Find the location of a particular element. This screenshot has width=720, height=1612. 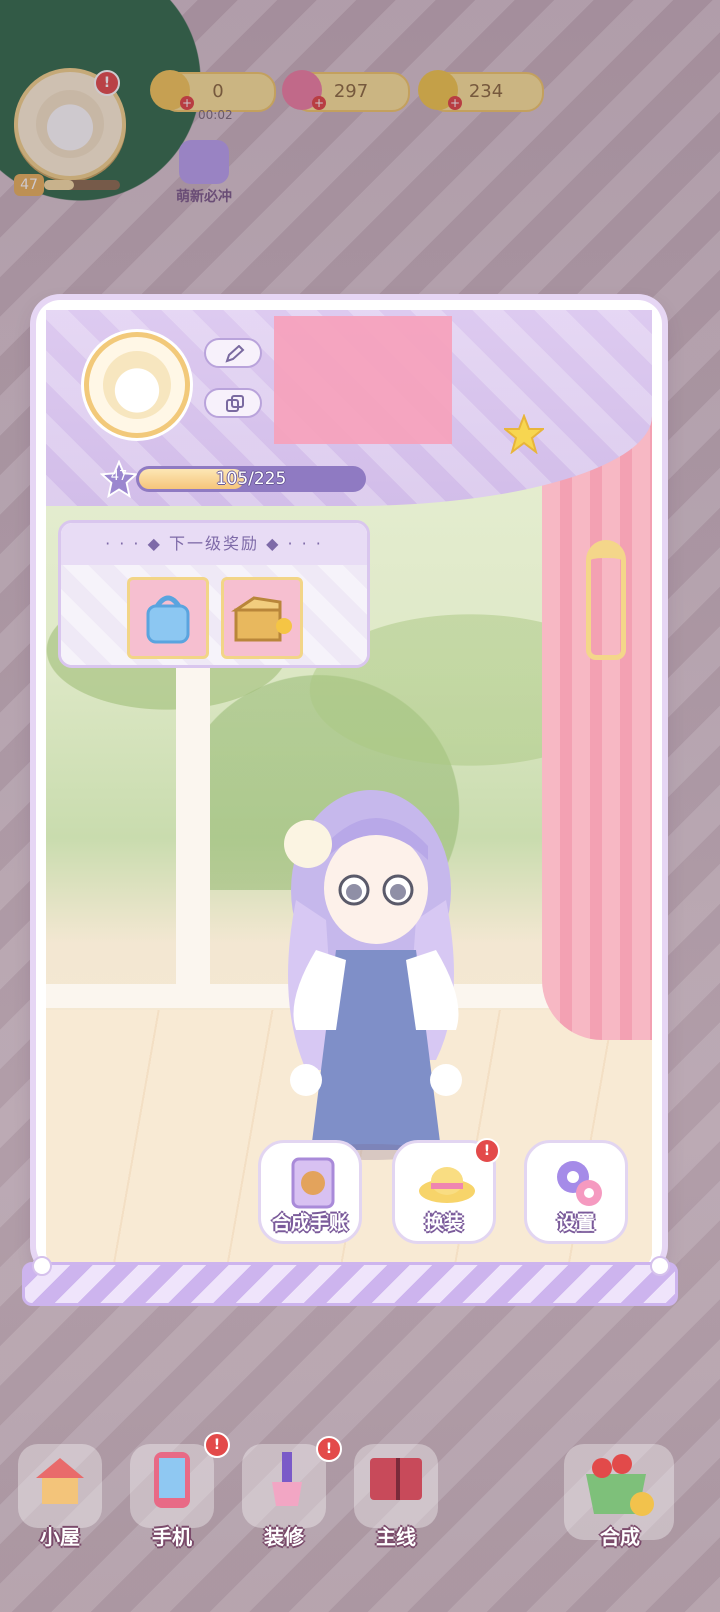

profile-avatar is located at coordinates (137, 385).